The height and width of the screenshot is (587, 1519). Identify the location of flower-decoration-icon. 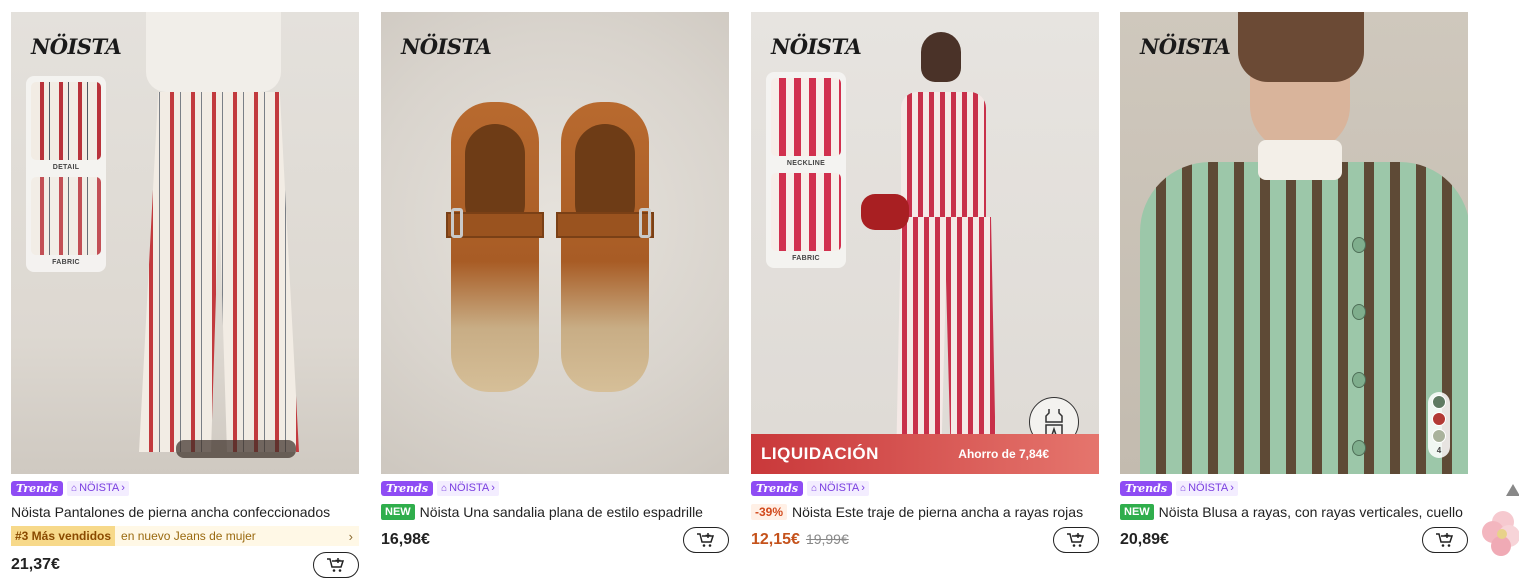
(1497, 530).